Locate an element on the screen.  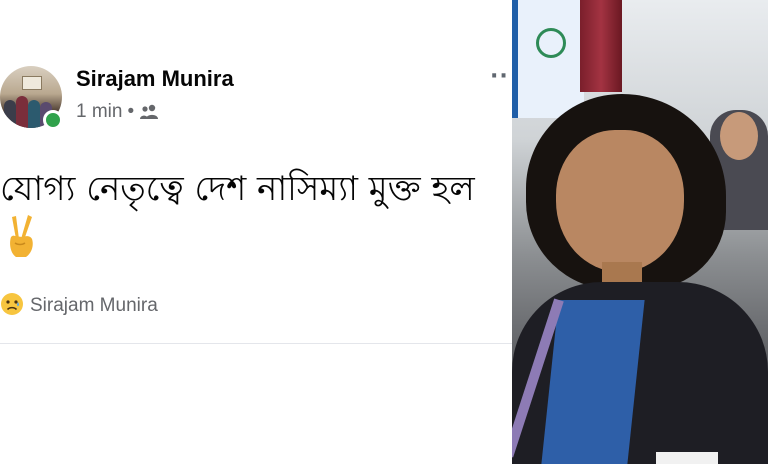
background-curtain is located at coordinates (601, 46).